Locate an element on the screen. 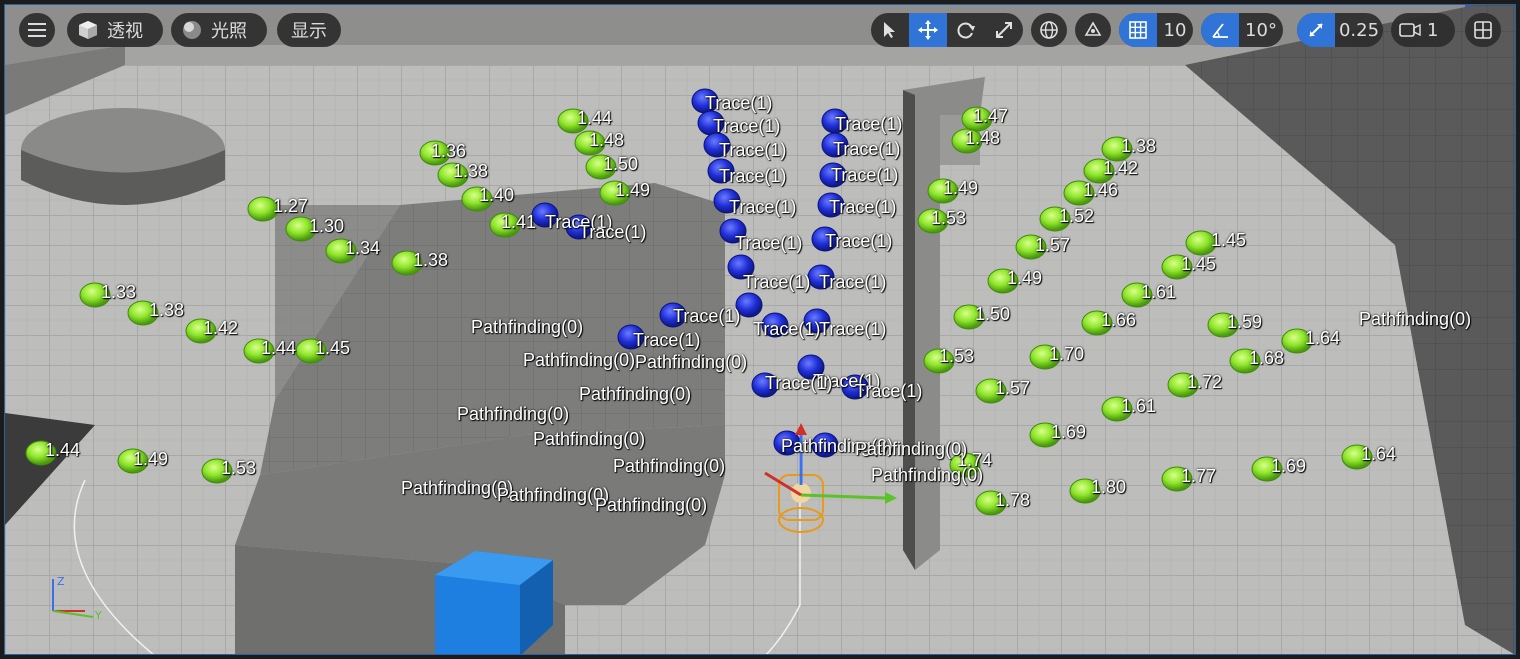  scale-snap-value-text: 0.25 is located at coordinates (1359, 30).